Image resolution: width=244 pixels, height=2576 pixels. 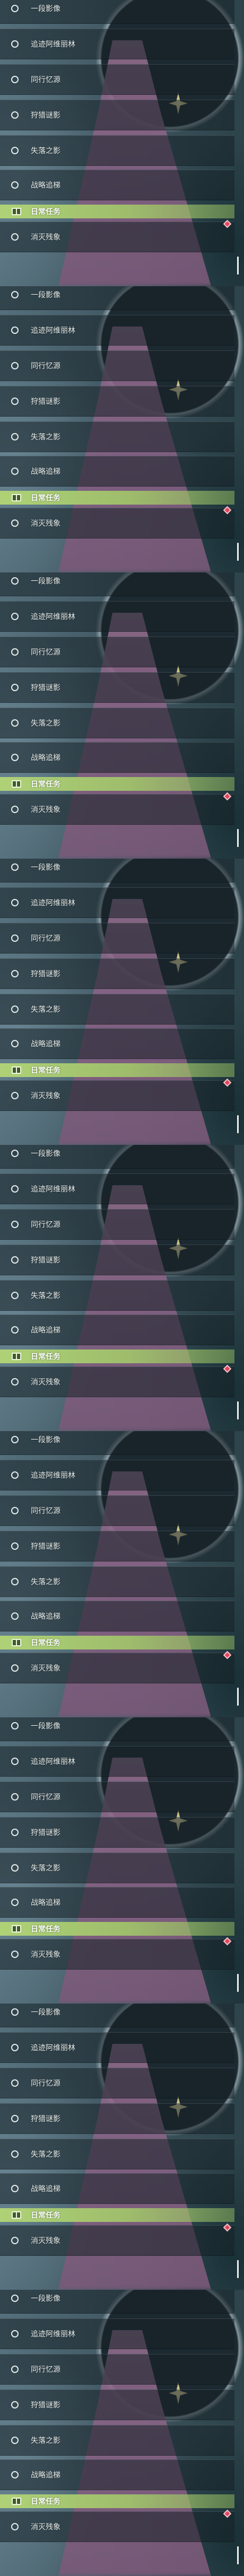 What do you see at coordinates (46, 1009) in the screenshot?
I see `quest-label: 失落之影` at bounding box center [46, 1009].